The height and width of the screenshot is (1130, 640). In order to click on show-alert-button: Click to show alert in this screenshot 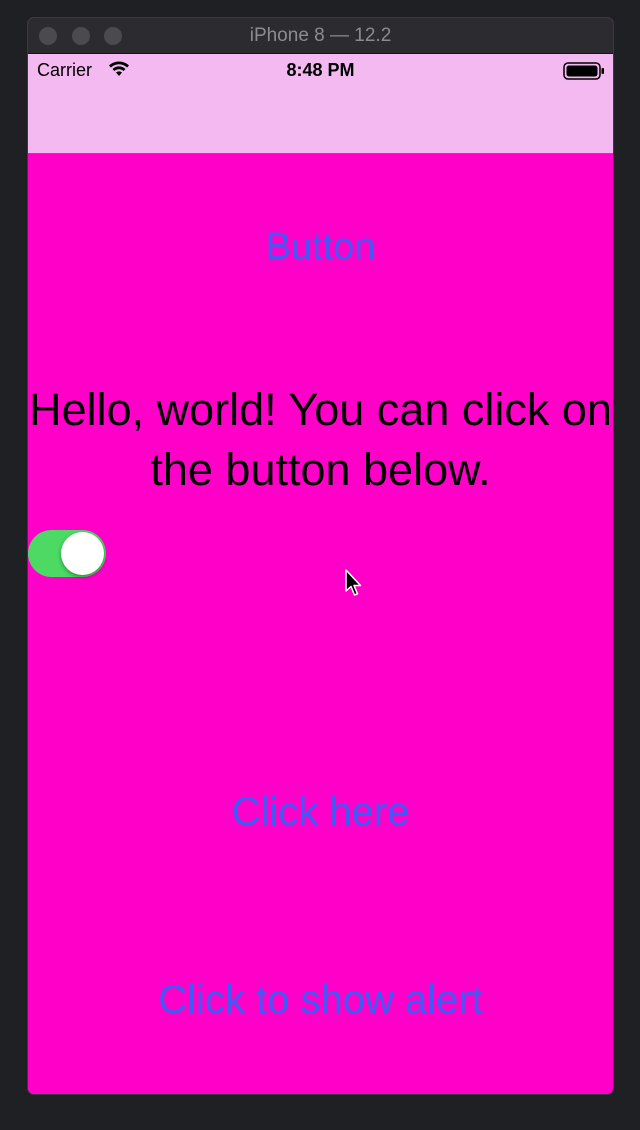, I will do `click(320, 1000)`.